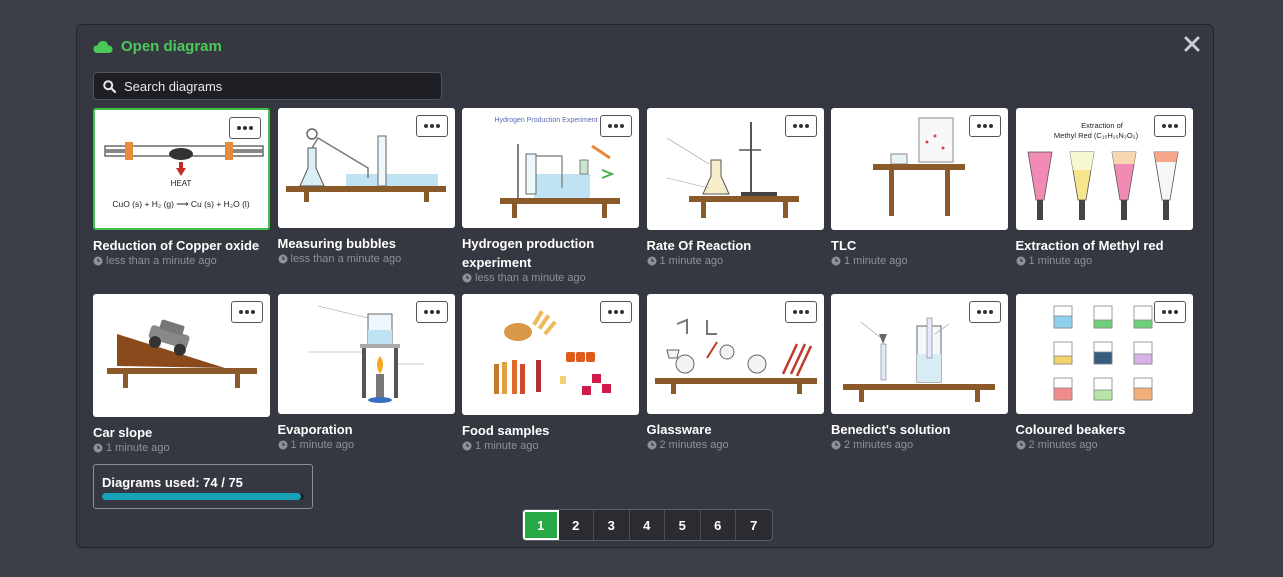  What do you see at coordinates (506, 430) in the screenshot?
I see `diagram-name: Food samples` at bounding box center [506, 430].